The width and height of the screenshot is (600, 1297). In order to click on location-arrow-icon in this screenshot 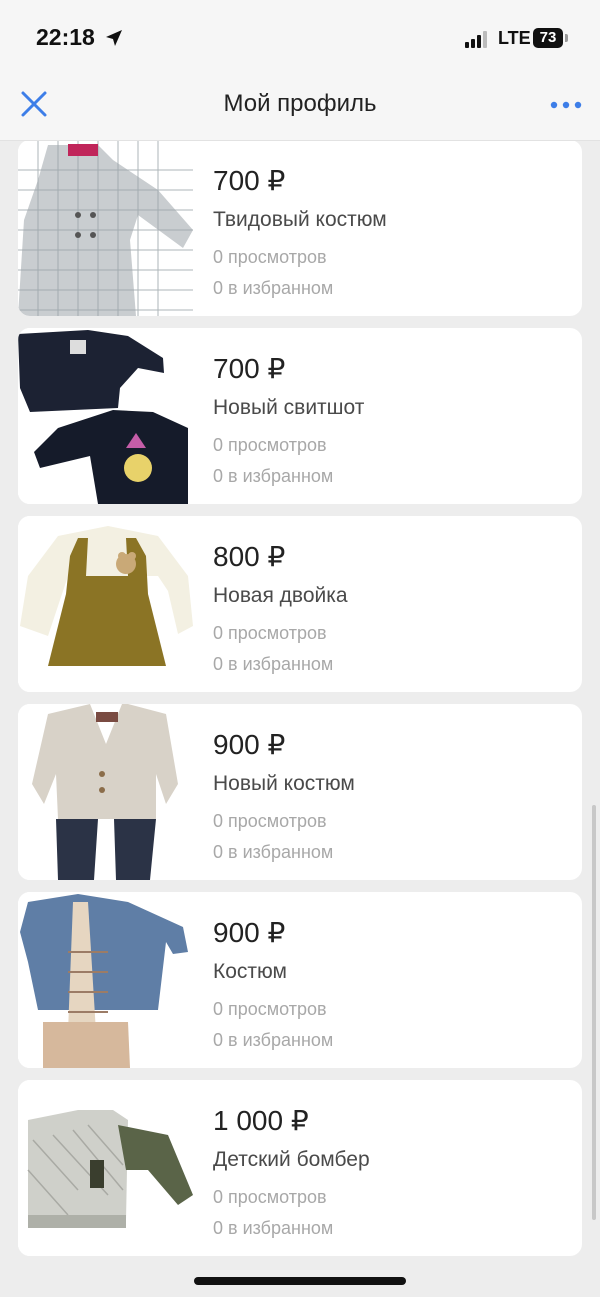, I will do `click(114, 38)`.